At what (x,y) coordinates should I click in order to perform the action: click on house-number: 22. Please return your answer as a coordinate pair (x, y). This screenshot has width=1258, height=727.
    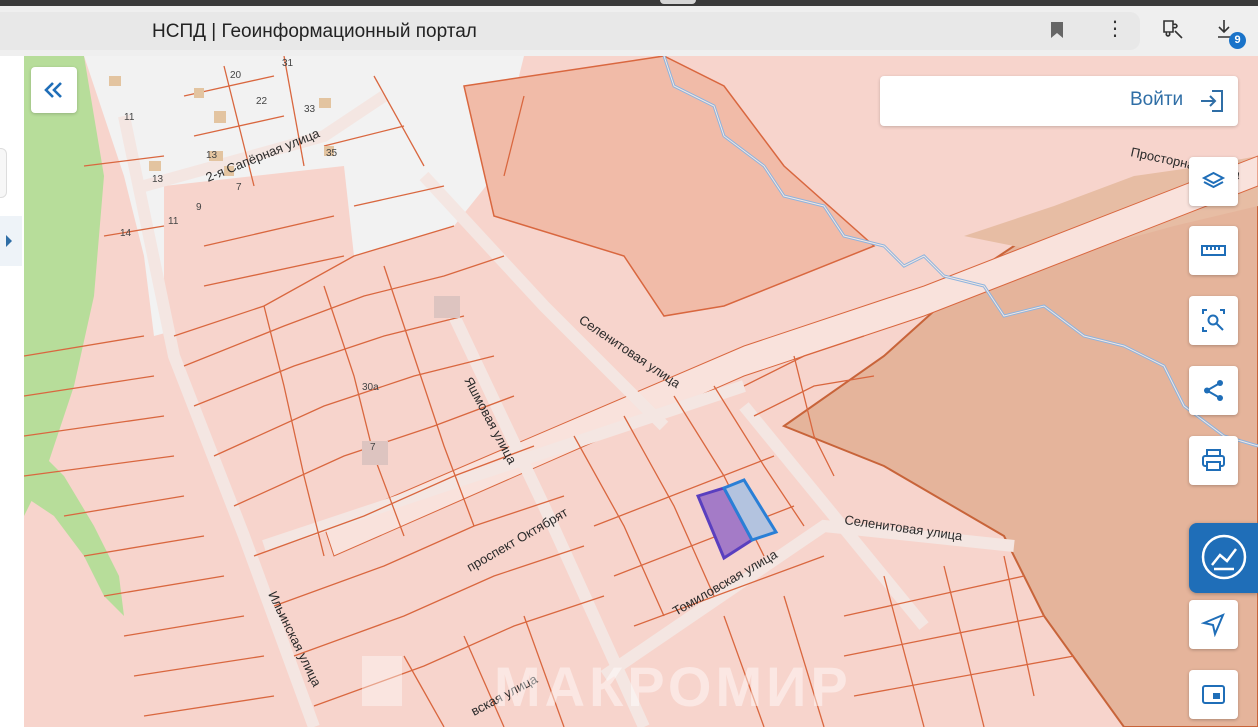
    Looking at the image, I should click on (262, 101).